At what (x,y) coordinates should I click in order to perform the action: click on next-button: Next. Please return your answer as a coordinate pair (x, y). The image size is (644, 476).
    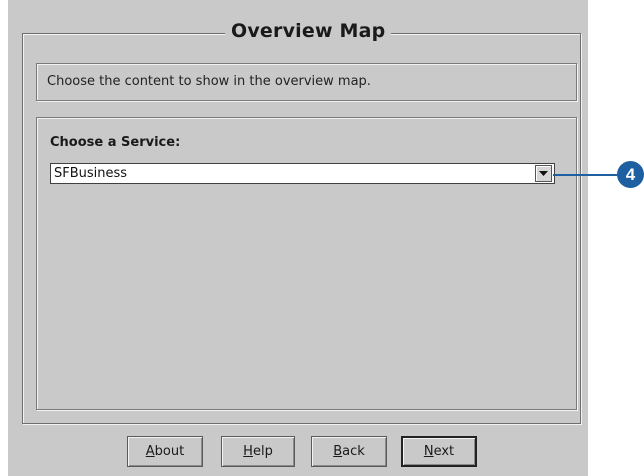
    Looking at the image, I should click on (439, 451).